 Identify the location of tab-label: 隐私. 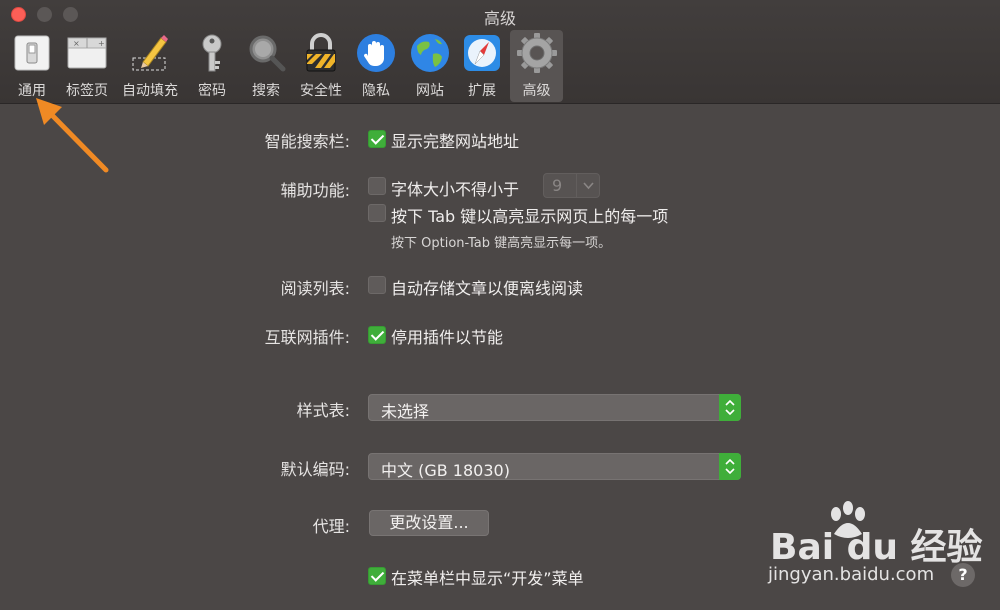
(376, 91).